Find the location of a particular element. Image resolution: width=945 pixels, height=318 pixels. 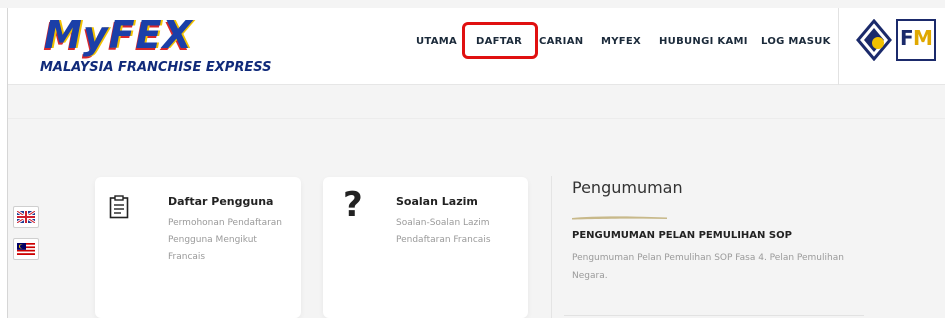

kpdnhep-logo is located at coordinates (874, 40).